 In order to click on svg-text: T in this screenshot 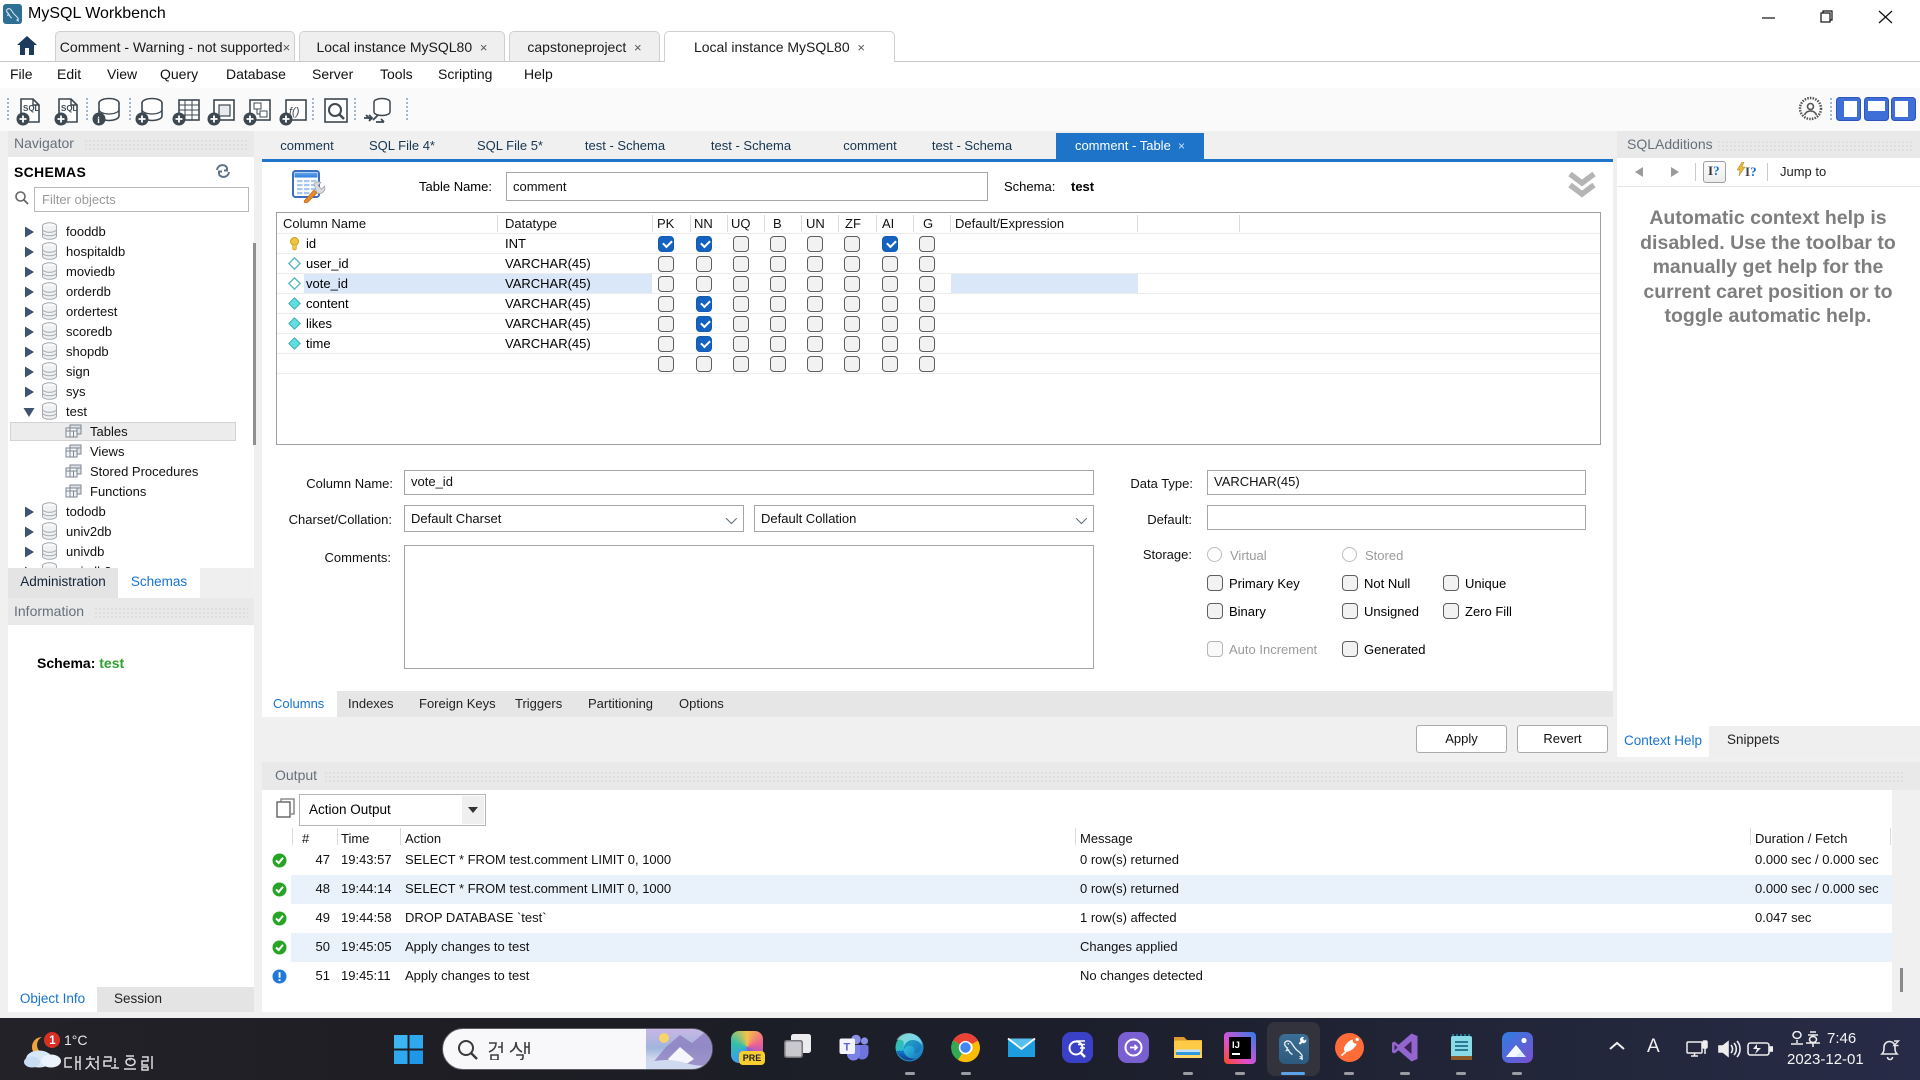, I will do `click(847, 1048)`.